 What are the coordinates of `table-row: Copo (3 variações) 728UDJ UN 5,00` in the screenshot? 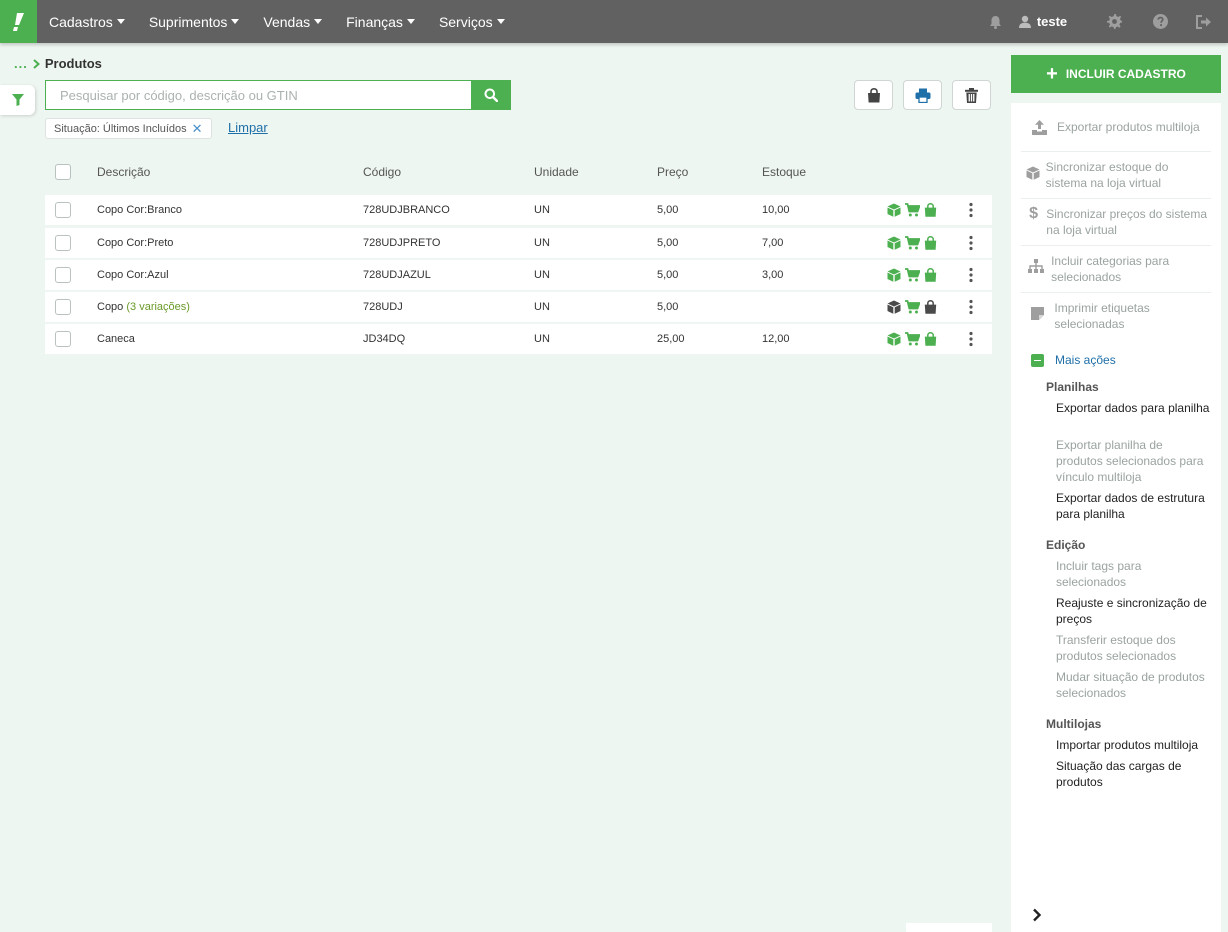 It's located at (518, 307).